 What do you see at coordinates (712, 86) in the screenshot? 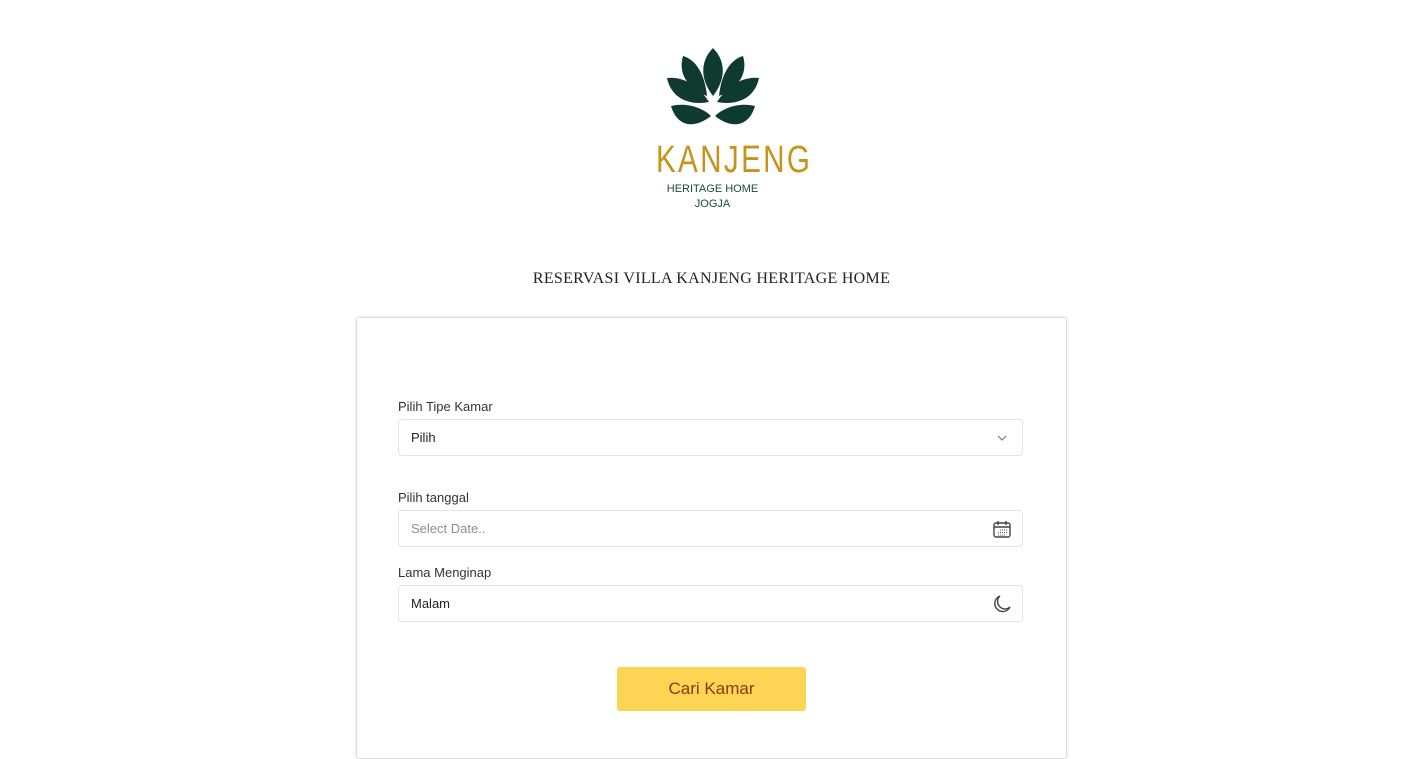
I see `lotus-logo-icon` at bounding box center [712, 86].